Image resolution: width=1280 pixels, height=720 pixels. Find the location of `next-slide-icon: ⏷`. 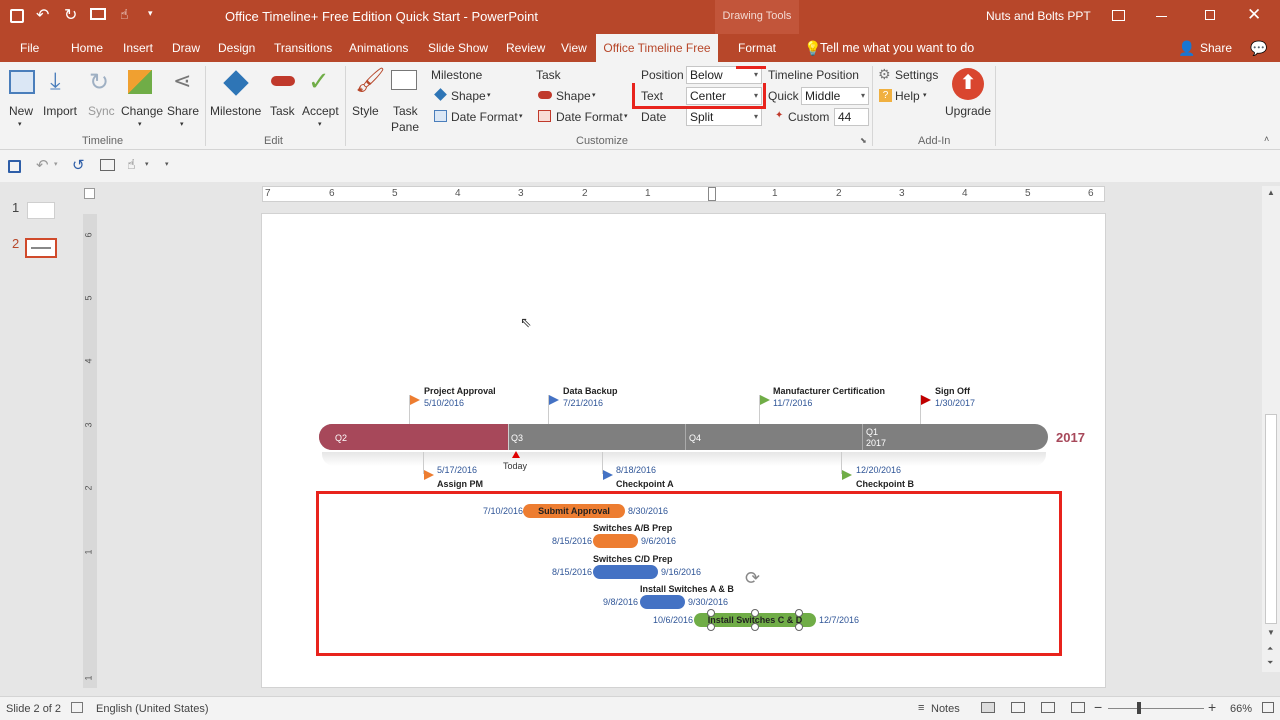

next-slide-icon: ⏷ is located at coordinates (1270, 663).